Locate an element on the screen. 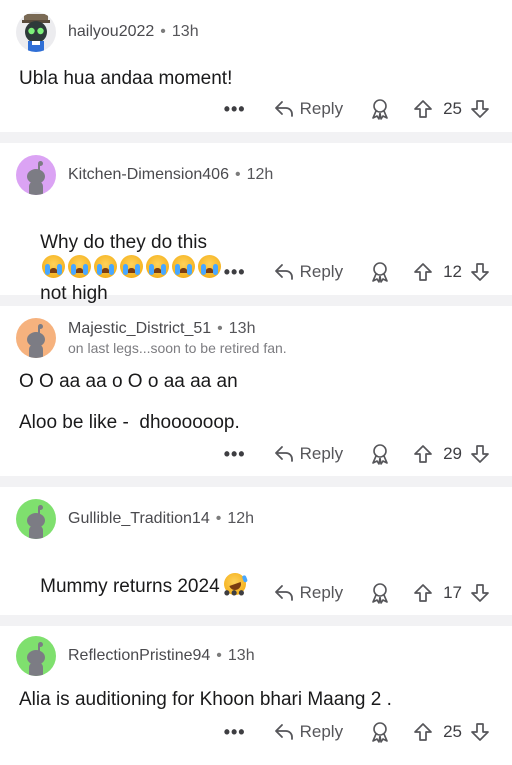 The image size is (512, 765). vote-count: 17 is located at coordinates (452, 592).